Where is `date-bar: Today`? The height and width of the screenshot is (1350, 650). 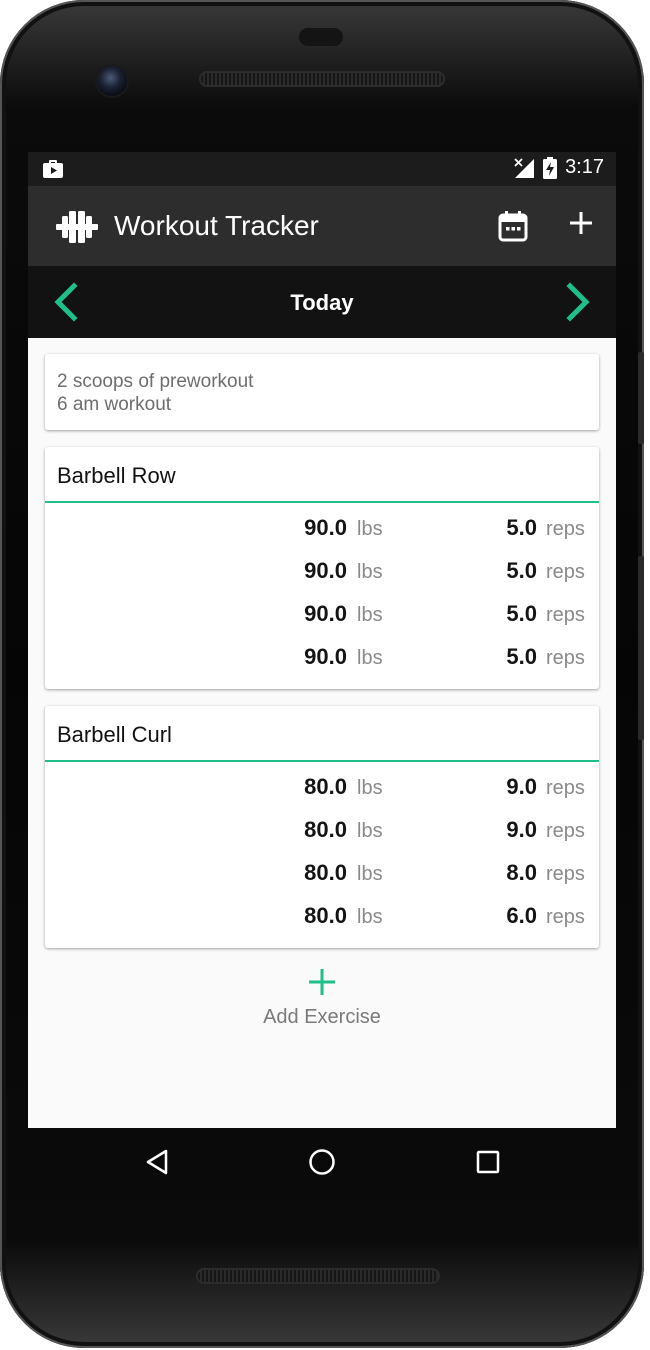 date-bar: Today is located at coordinates (322, 302).